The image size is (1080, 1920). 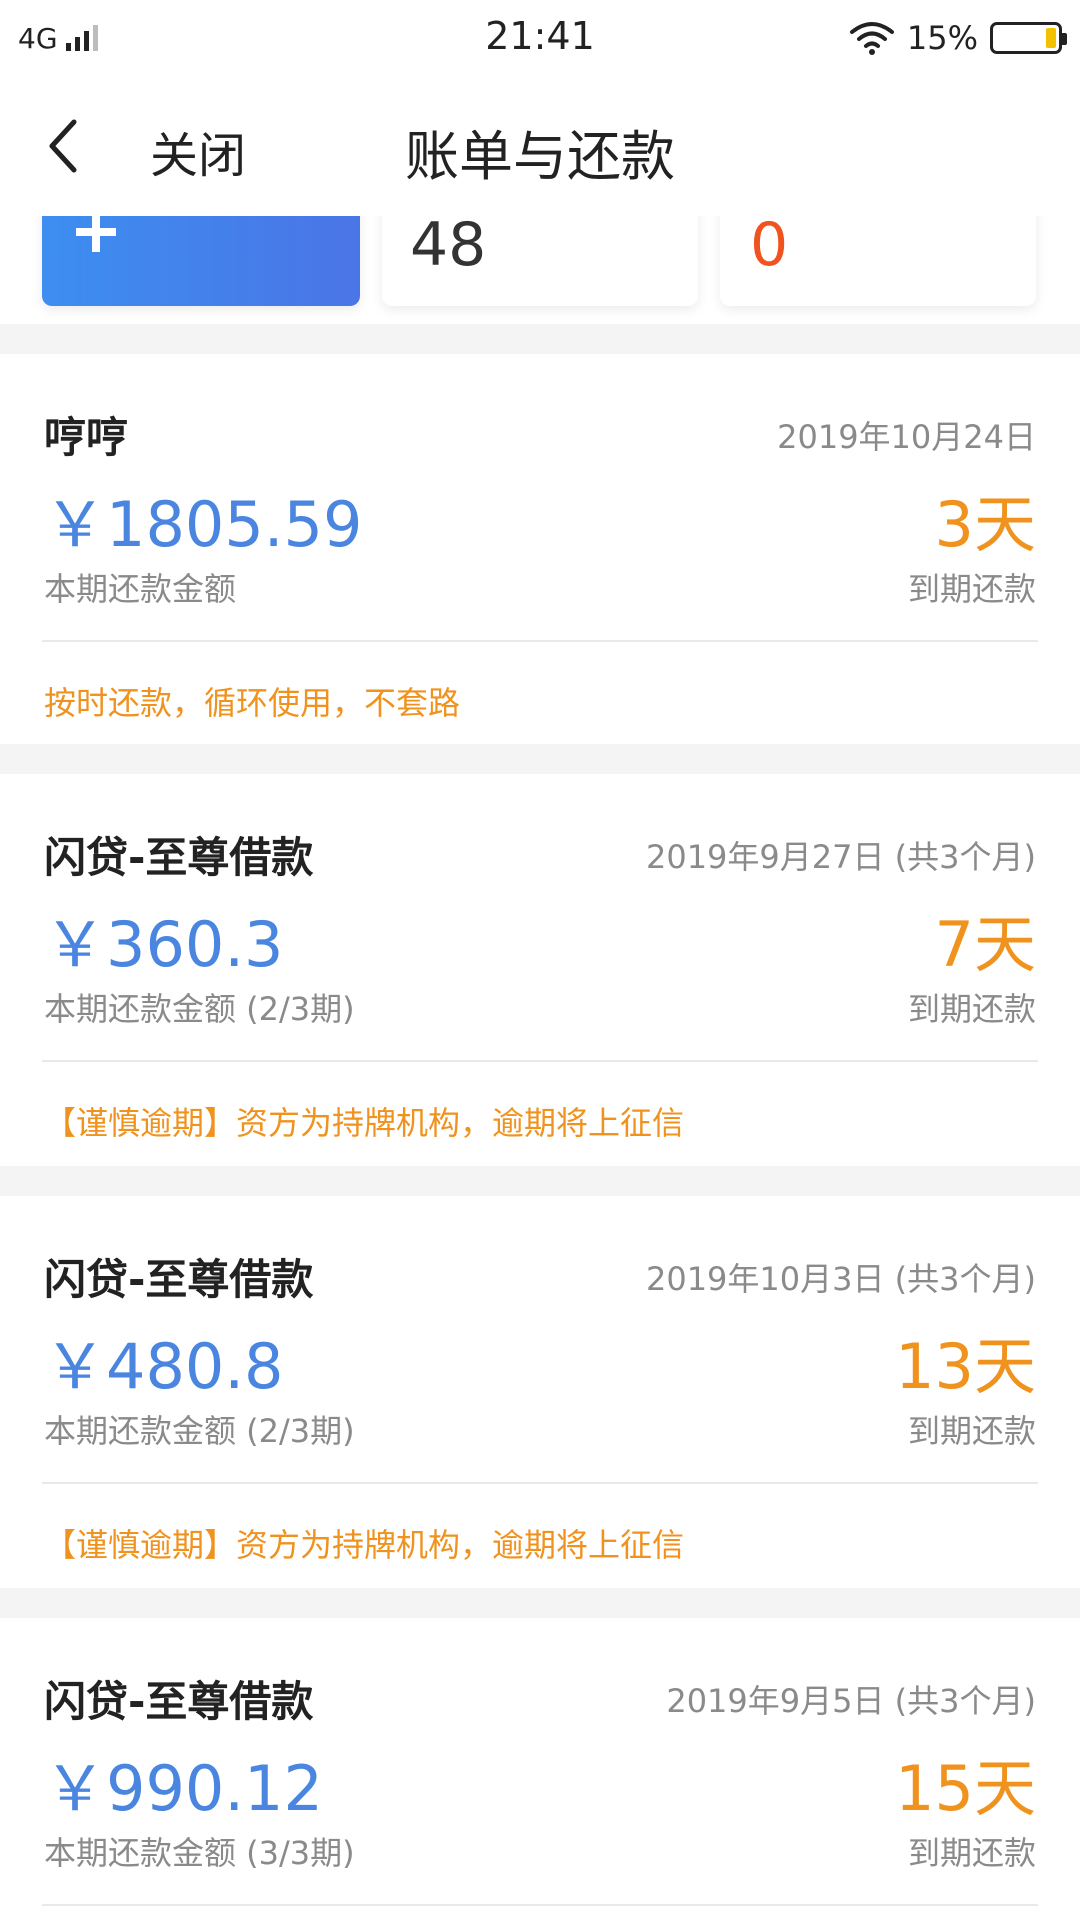 I want to click on bill-date: 2019年9月27日 (共3个月), so click(x=840, y=857).